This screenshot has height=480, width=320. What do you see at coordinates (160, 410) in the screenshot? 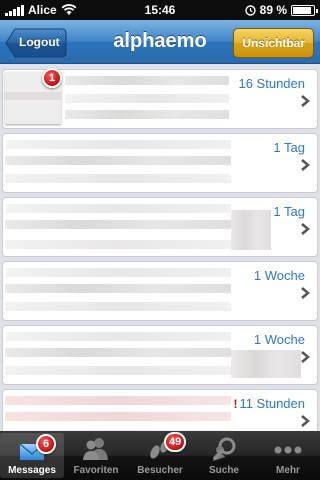
I see `message-item: ! 11 Stunden` at bounding box center [160, 410].